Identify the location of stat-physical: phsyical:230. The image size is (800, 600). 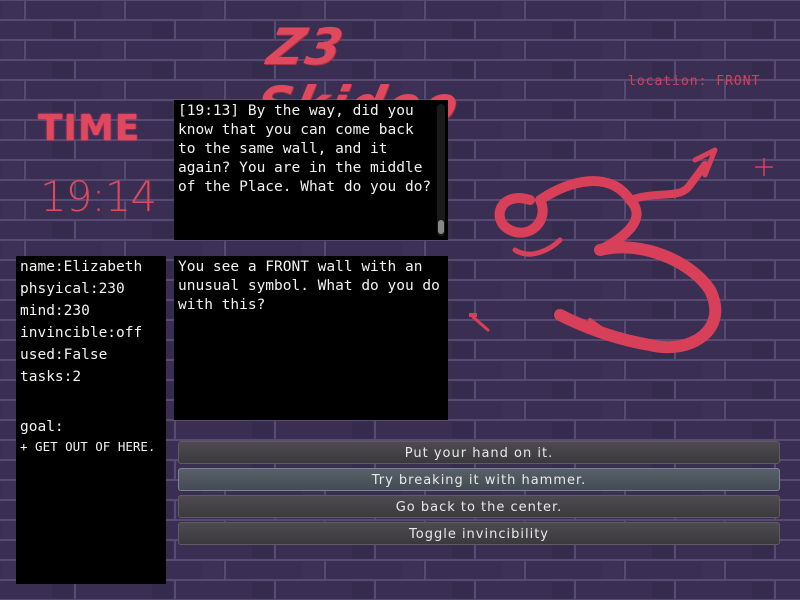
(72, 289).